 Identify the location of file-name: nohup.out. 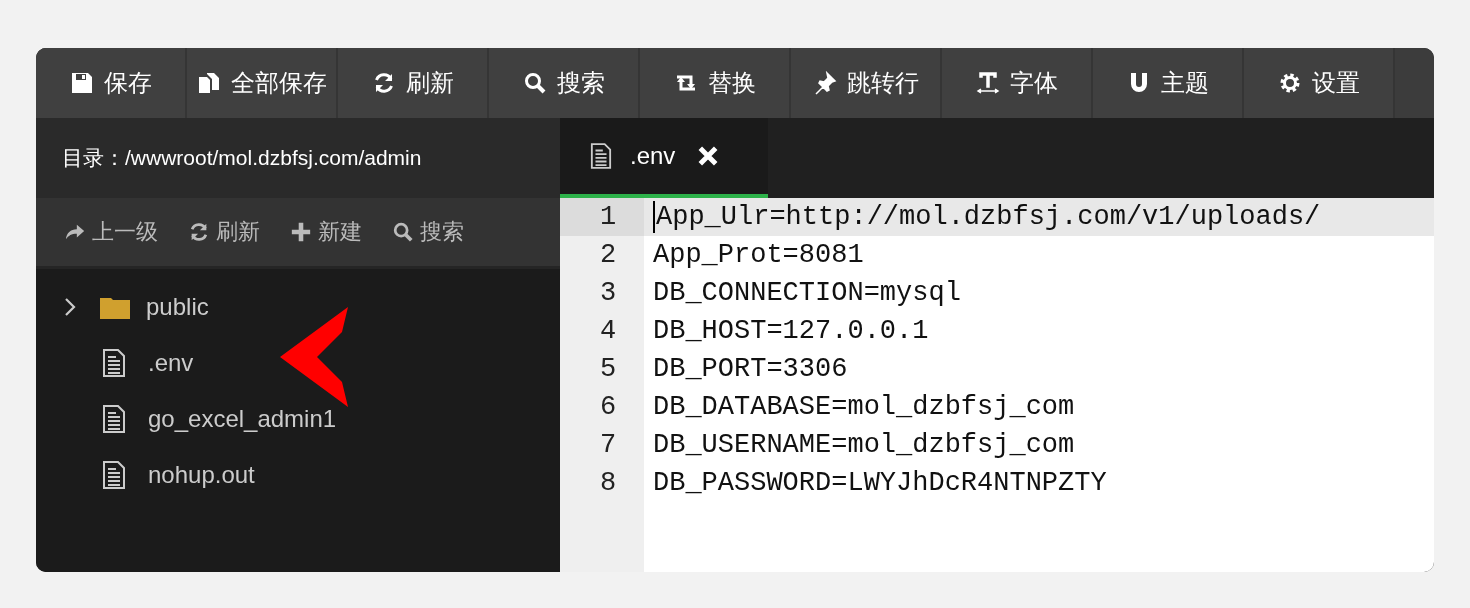
(201, 475).